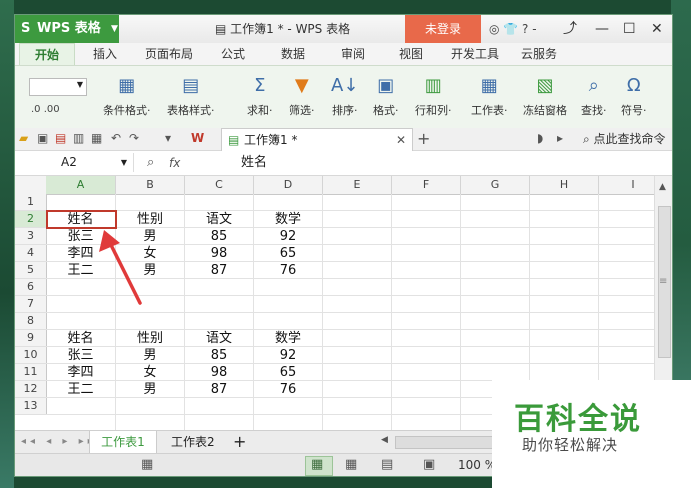  Describe the element at coordinates (446, 442) in the screenshot. I see `horizontal-scrollbar` at that location.